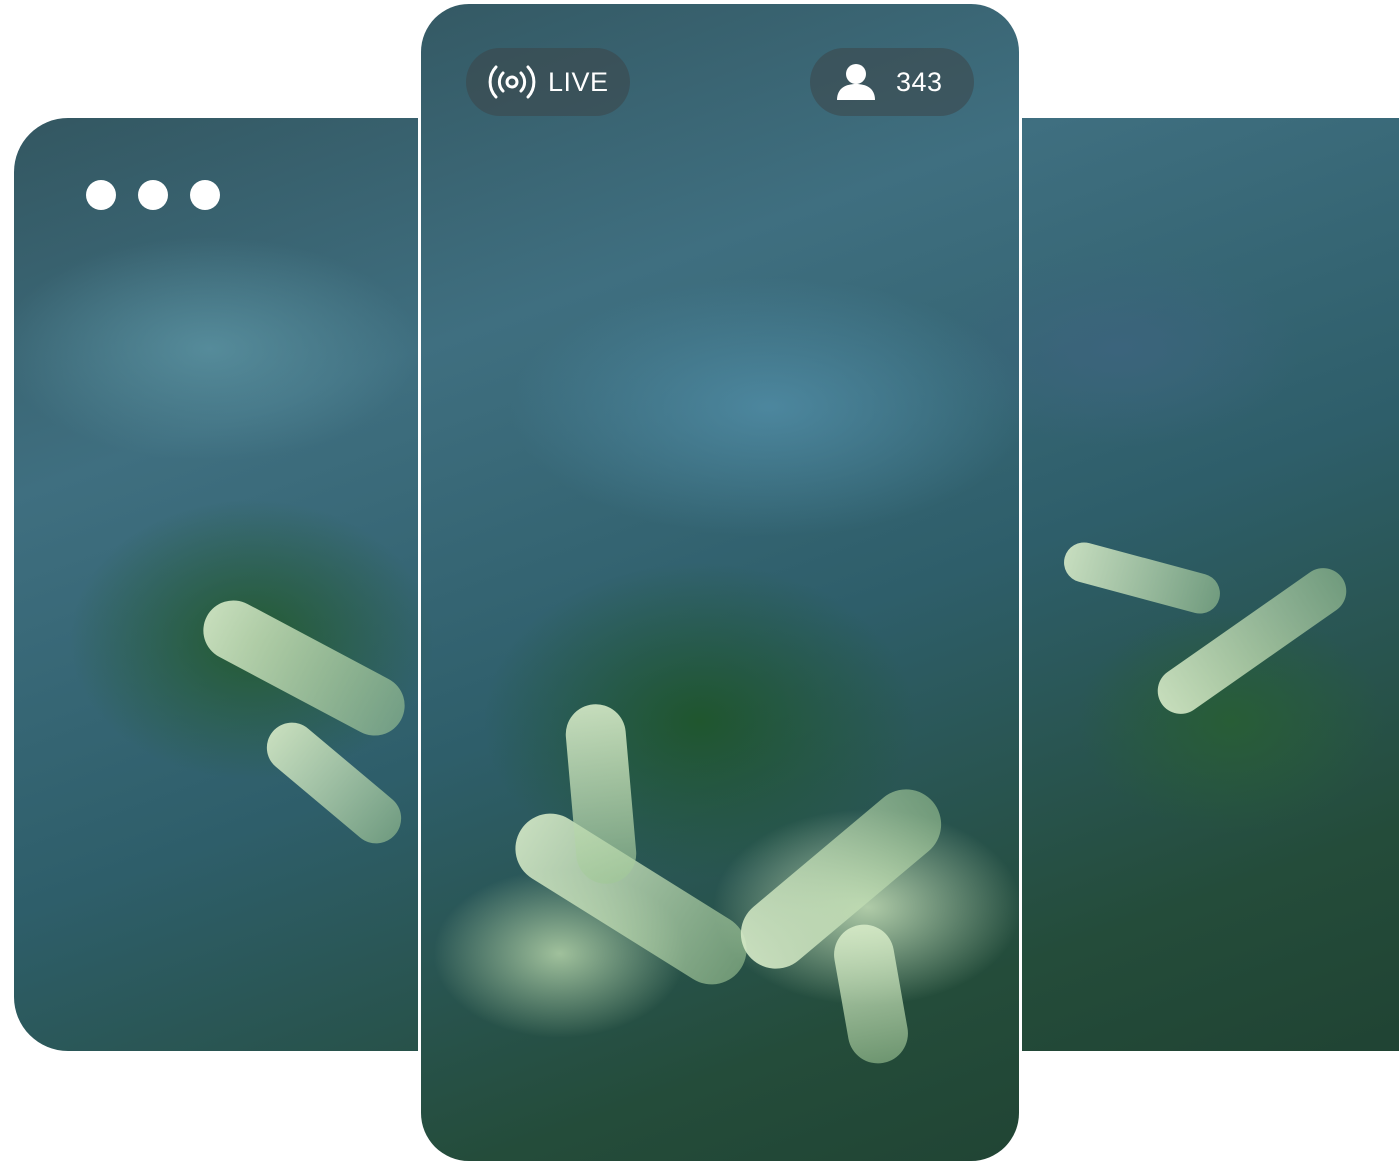 The image size is (1399, 1163). I want to click on viewer-count: 343, so click(919, 81).